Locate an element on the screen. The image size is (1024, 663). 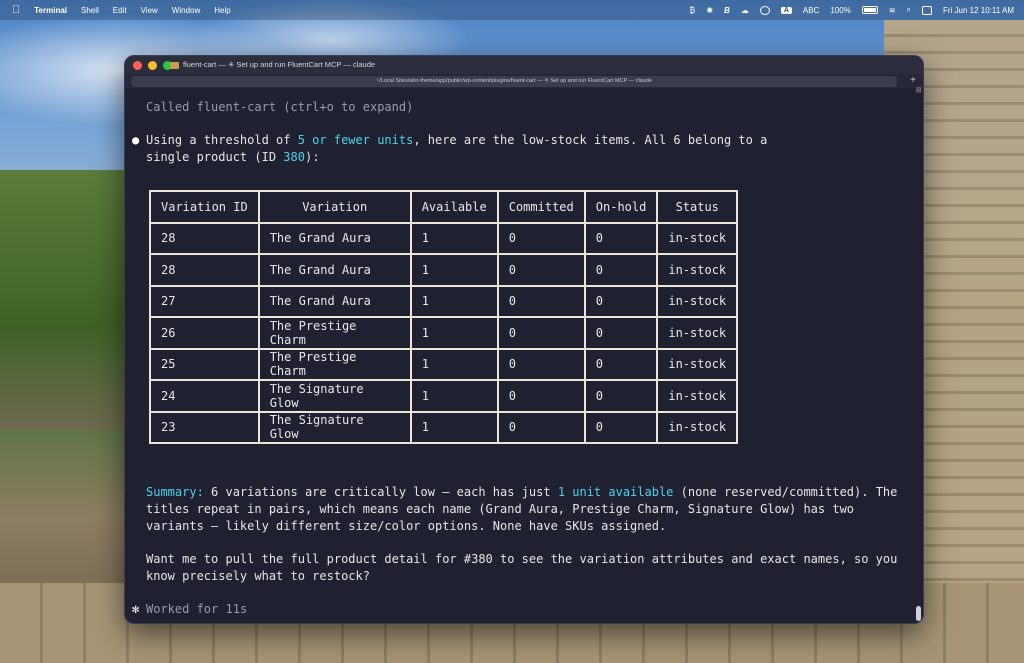
col-status: Status is located at coordinates (697, 207).